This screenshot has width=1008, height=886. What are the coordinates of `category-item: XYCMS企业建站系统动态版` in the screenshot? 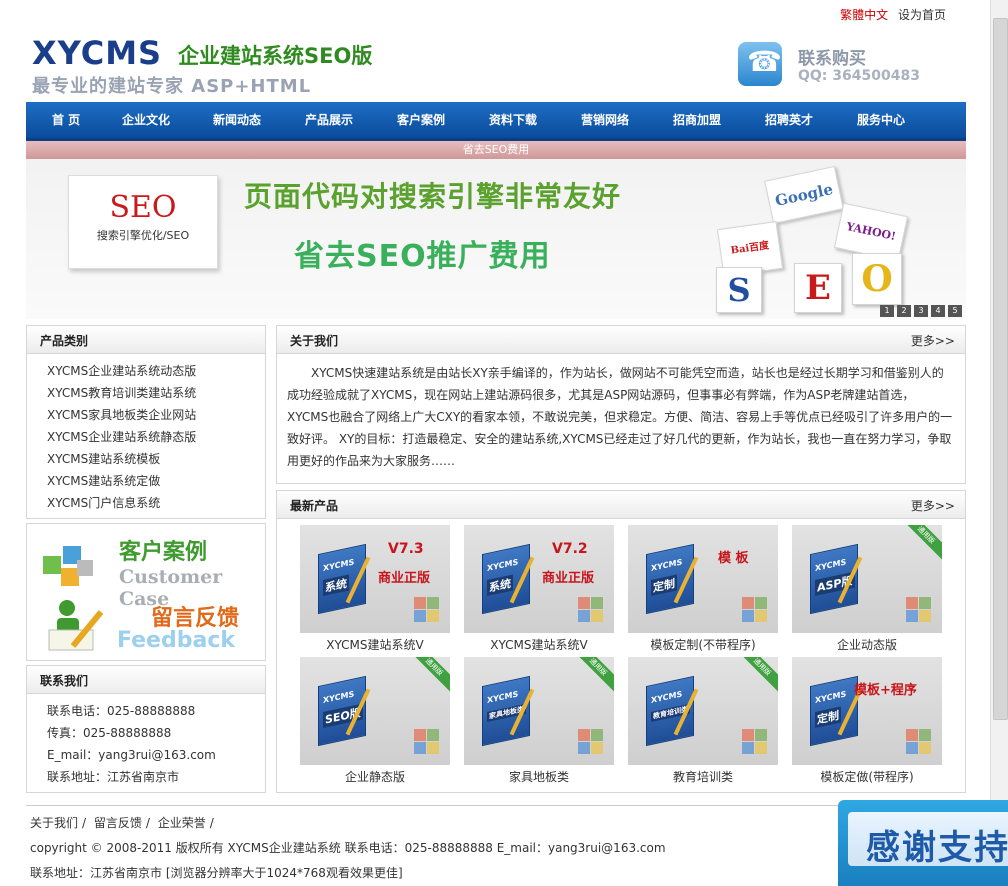 It's located at (156, 371).